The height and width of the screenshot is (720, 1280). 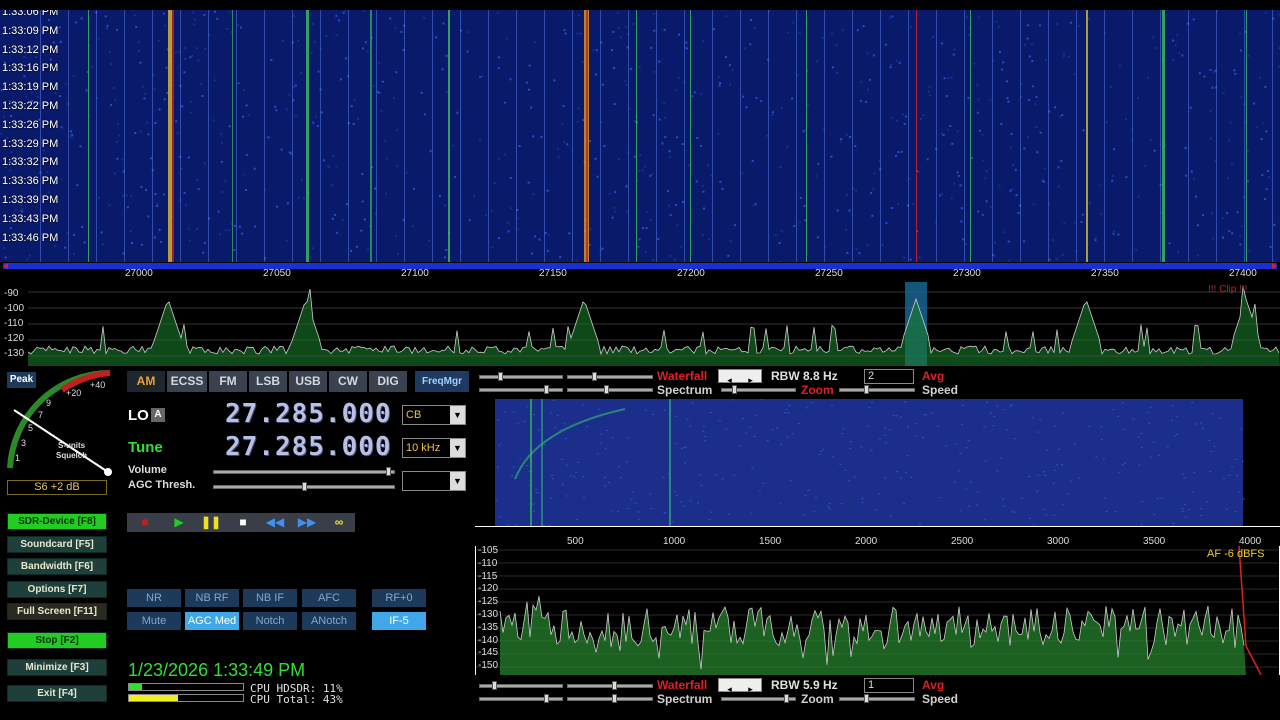 I want to click on freqmgr-button: FreqMgr, so click(x=442, y=381).